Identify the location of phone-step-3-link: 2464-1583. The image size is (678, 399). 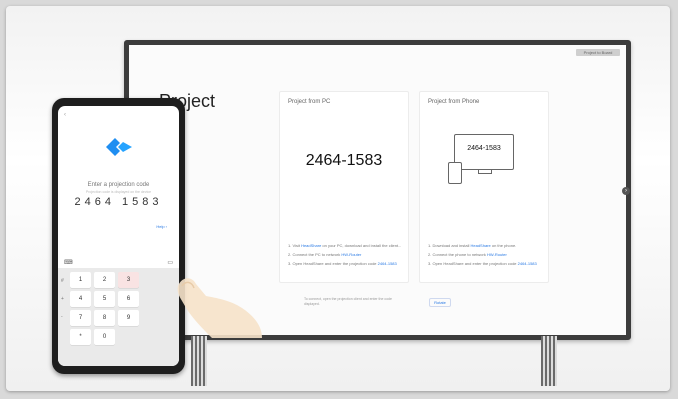
(527, 263).